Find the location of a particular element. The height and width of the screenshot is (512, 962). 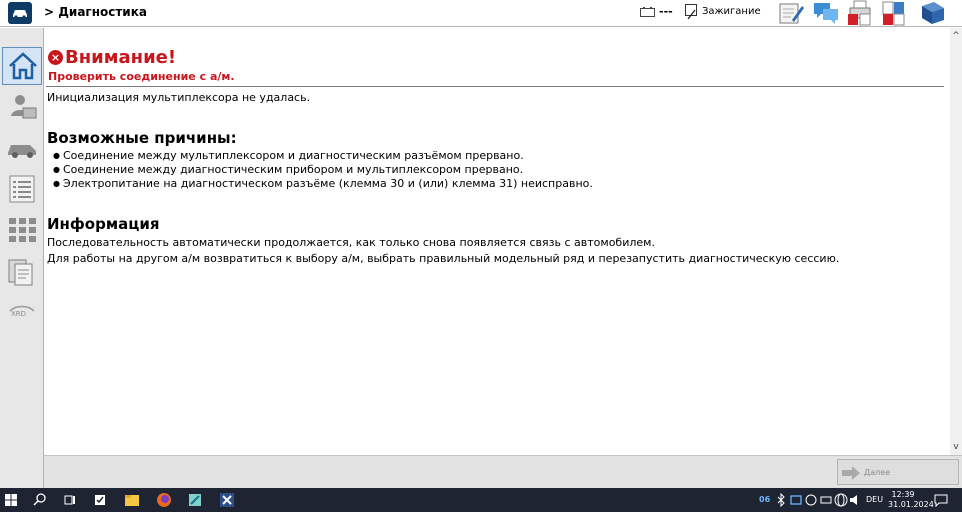

warning-subtitle: Проверить соединение с а/м. is located at coordinates (141, 76).